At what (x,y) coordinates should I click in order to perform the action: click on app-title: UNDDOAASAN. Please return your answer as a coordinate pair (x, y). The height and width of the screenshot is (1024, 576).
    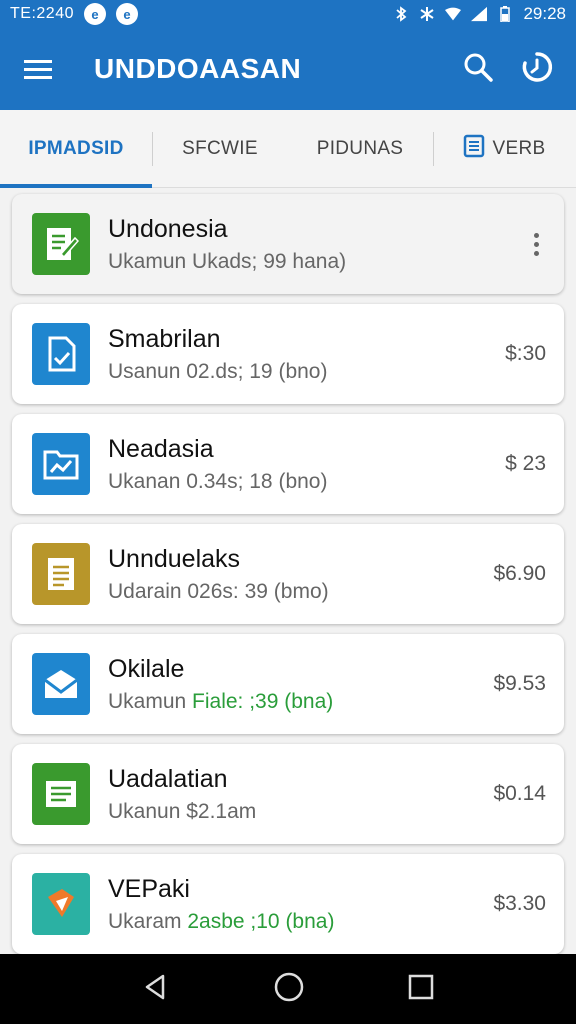
    Looking at the image, I should click on (198, 68).